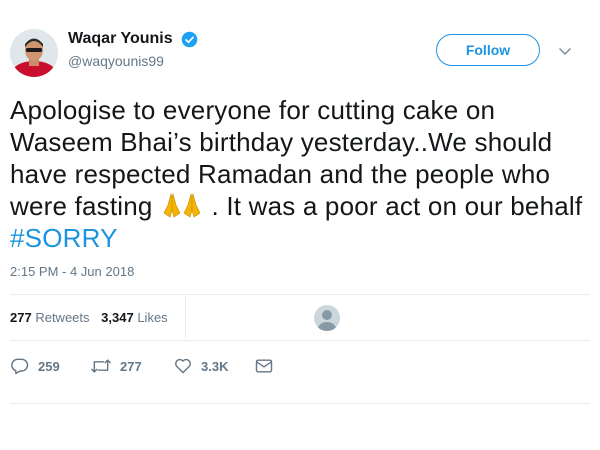  What do you see at coordinates (21, 317) in the screenshot?
I see `retweets-count: 277` at bounding box center [21, 317].